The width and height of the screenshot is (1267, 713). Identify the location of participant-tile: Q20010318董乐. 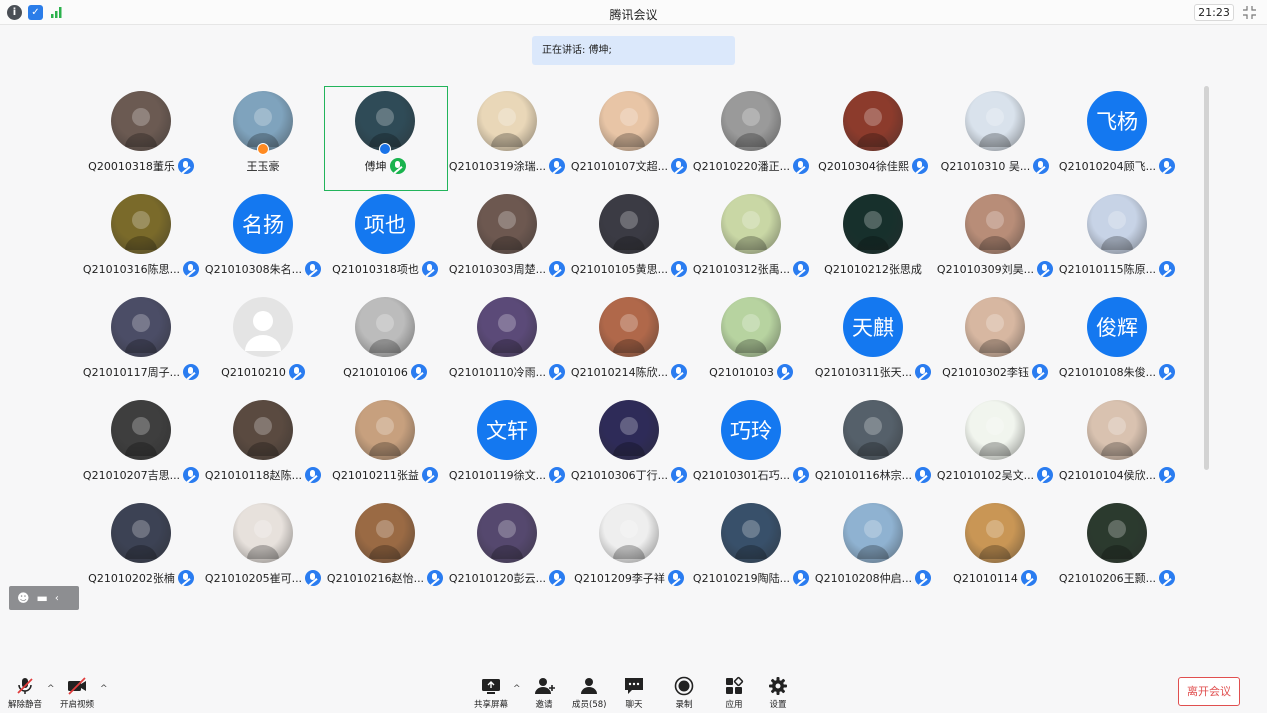
(141, 137).